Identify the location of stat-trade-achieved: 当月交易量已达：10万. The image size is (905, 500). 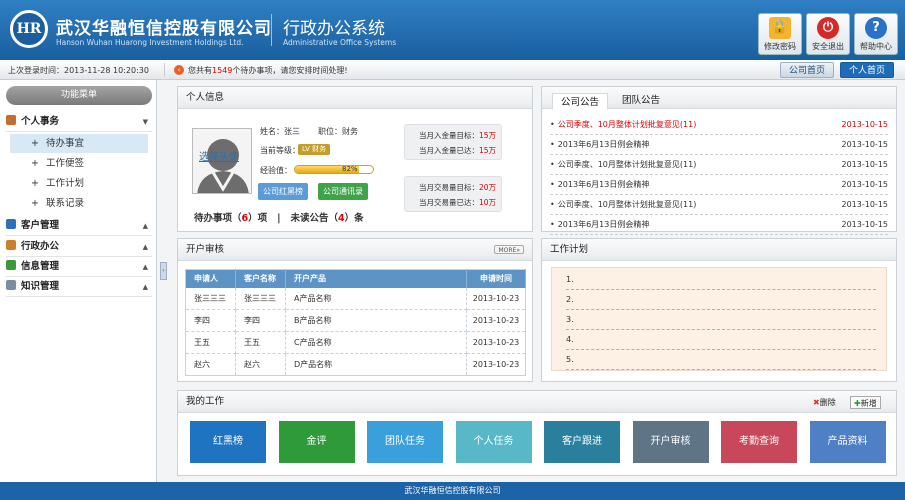
(457, 202).